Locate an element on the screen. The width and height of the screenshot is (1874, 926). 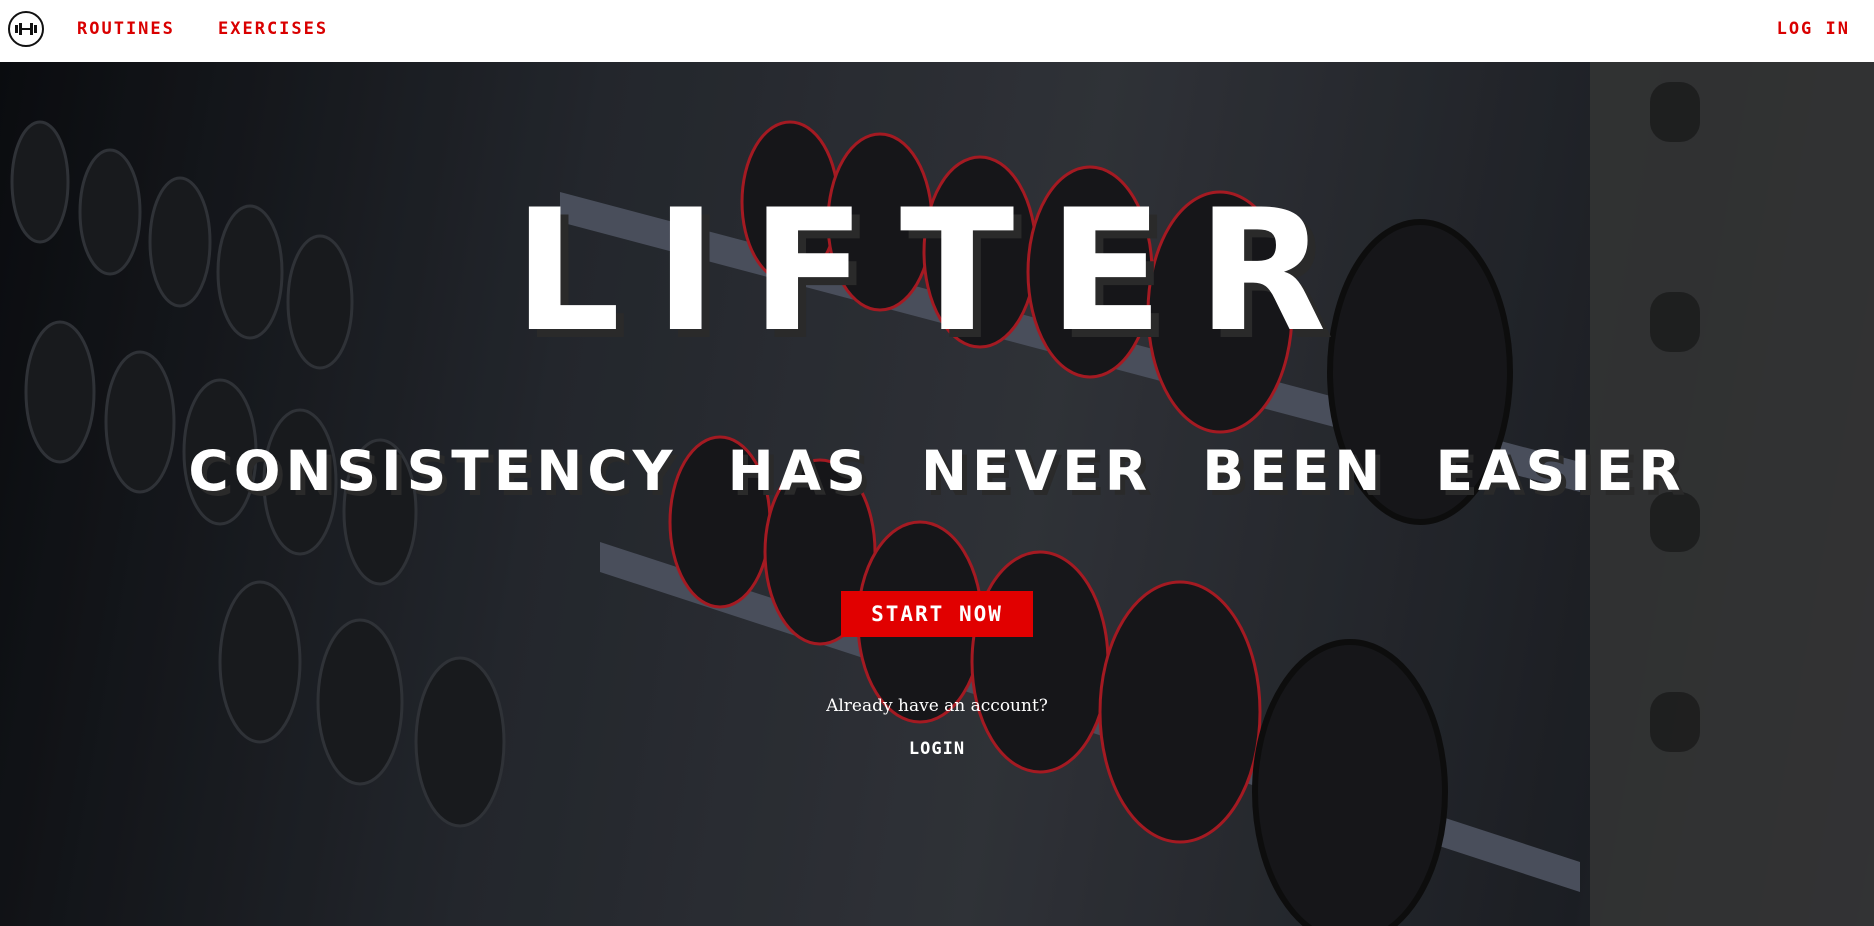
top-navbar: ROUTINES EXERCISES LOG IN is located at coordinates (937, 31).